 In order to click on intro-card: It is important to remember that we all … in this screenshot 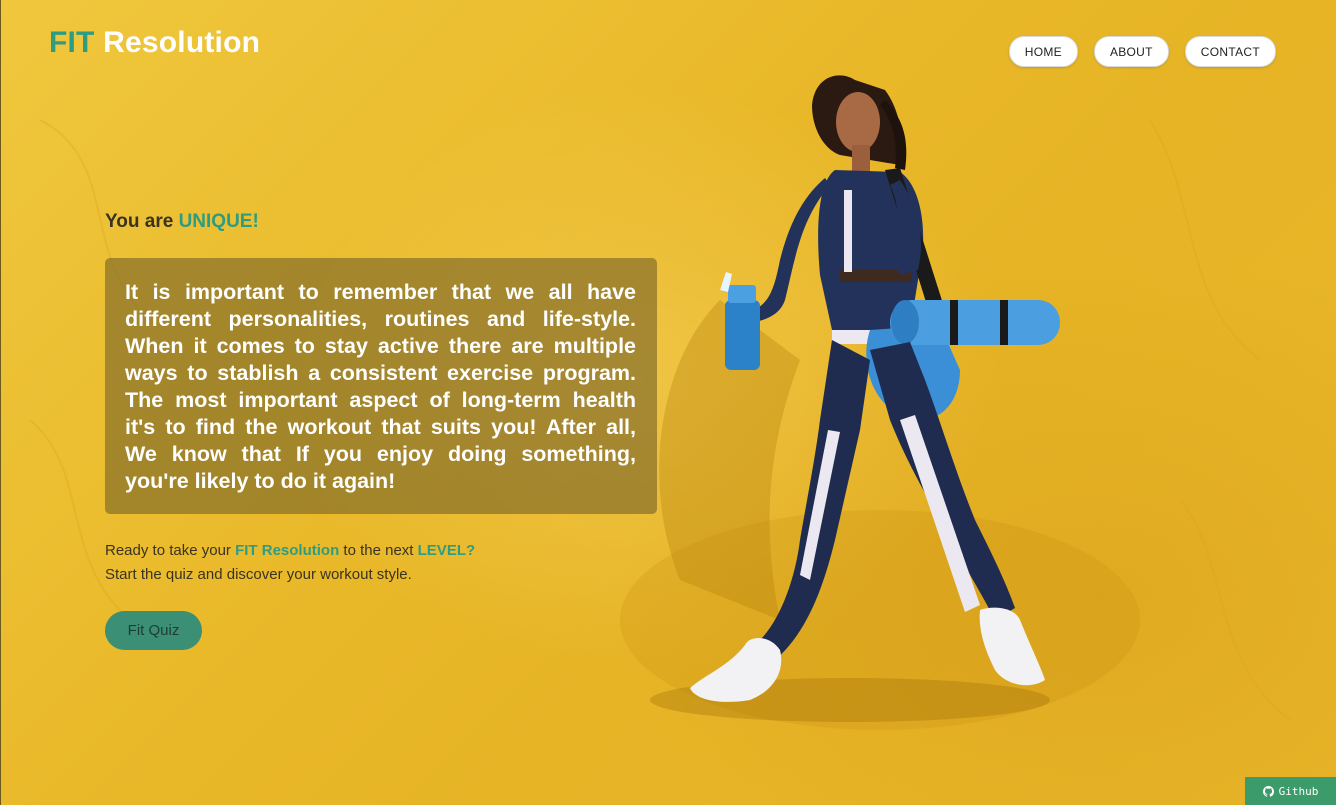, I will do `click(381, 386)`.